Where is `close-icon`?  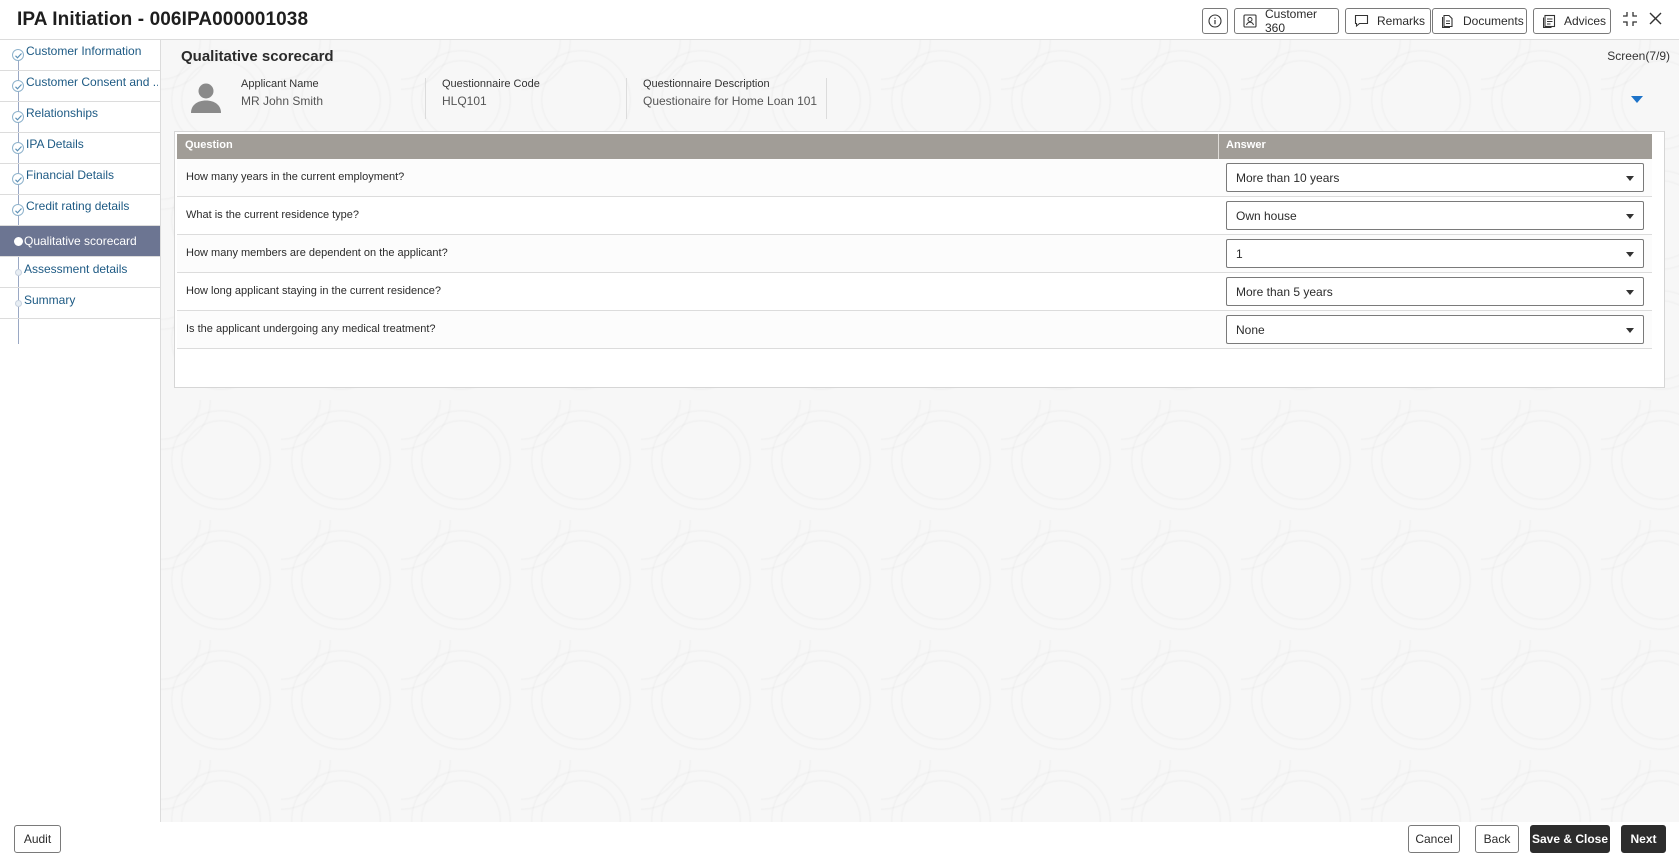 close-icon is located at coordinates (1655, 18).